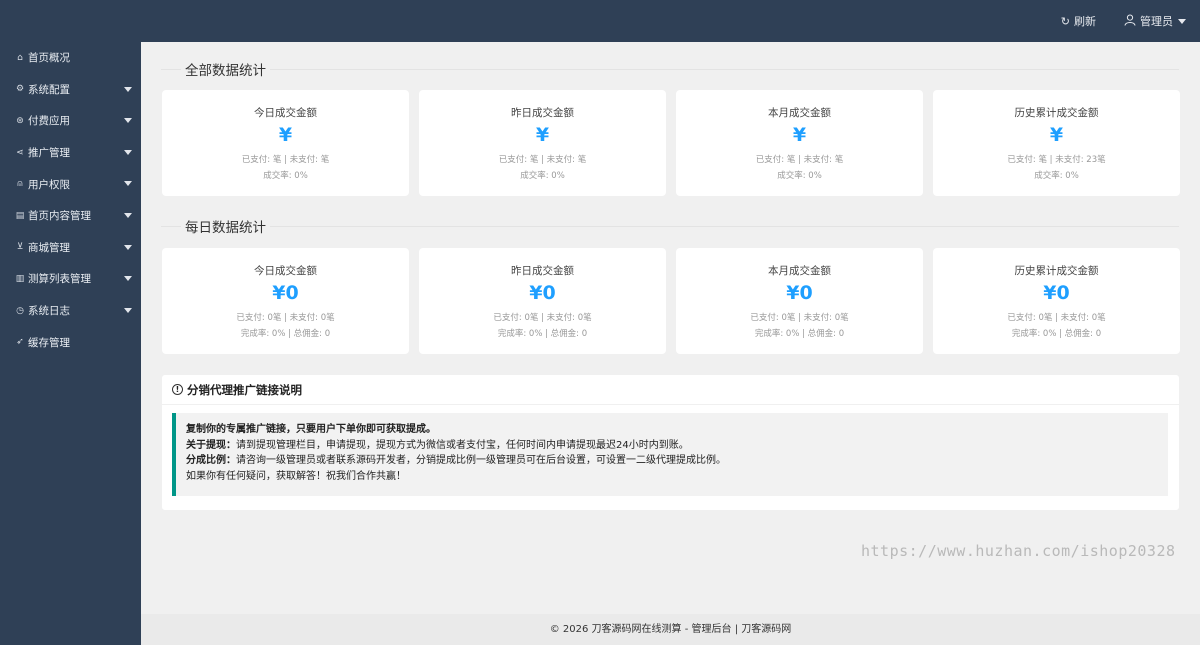 The width and height of the screenshot is (1200, 645). What do you see at coordinates (20, 247) in the screenshot?
I see `cart-icon: ⊻` at bounding box center [20, 247].